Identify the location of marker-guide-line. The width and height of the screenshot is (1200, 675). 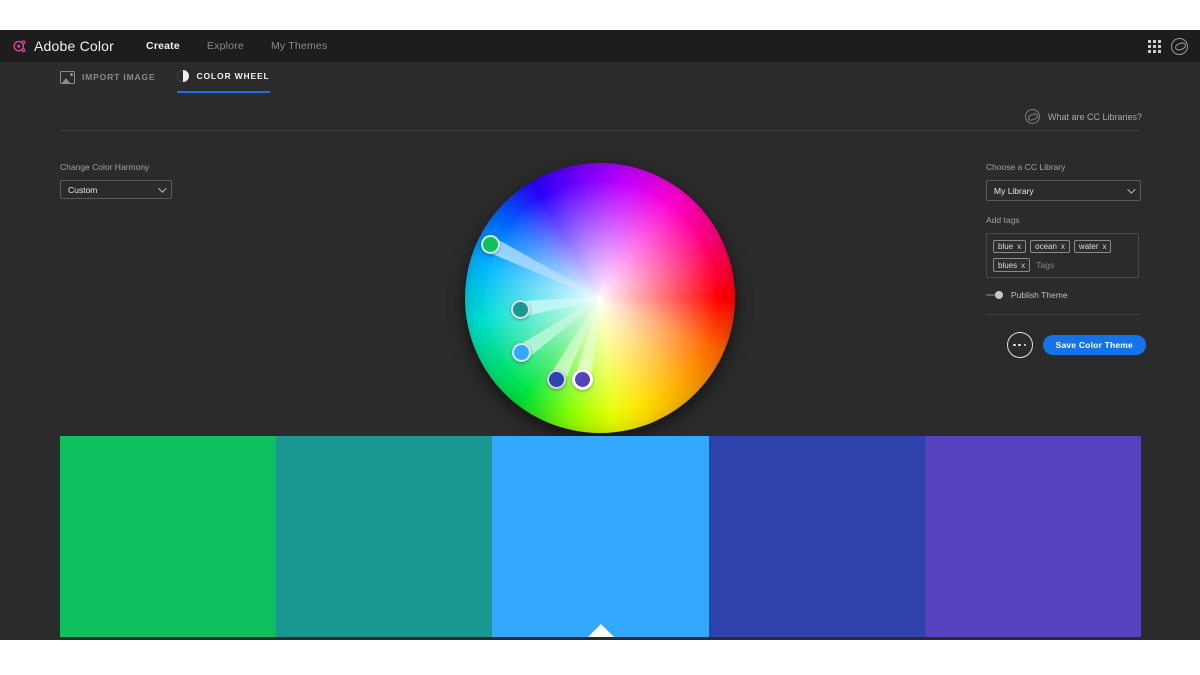
(545, 271).